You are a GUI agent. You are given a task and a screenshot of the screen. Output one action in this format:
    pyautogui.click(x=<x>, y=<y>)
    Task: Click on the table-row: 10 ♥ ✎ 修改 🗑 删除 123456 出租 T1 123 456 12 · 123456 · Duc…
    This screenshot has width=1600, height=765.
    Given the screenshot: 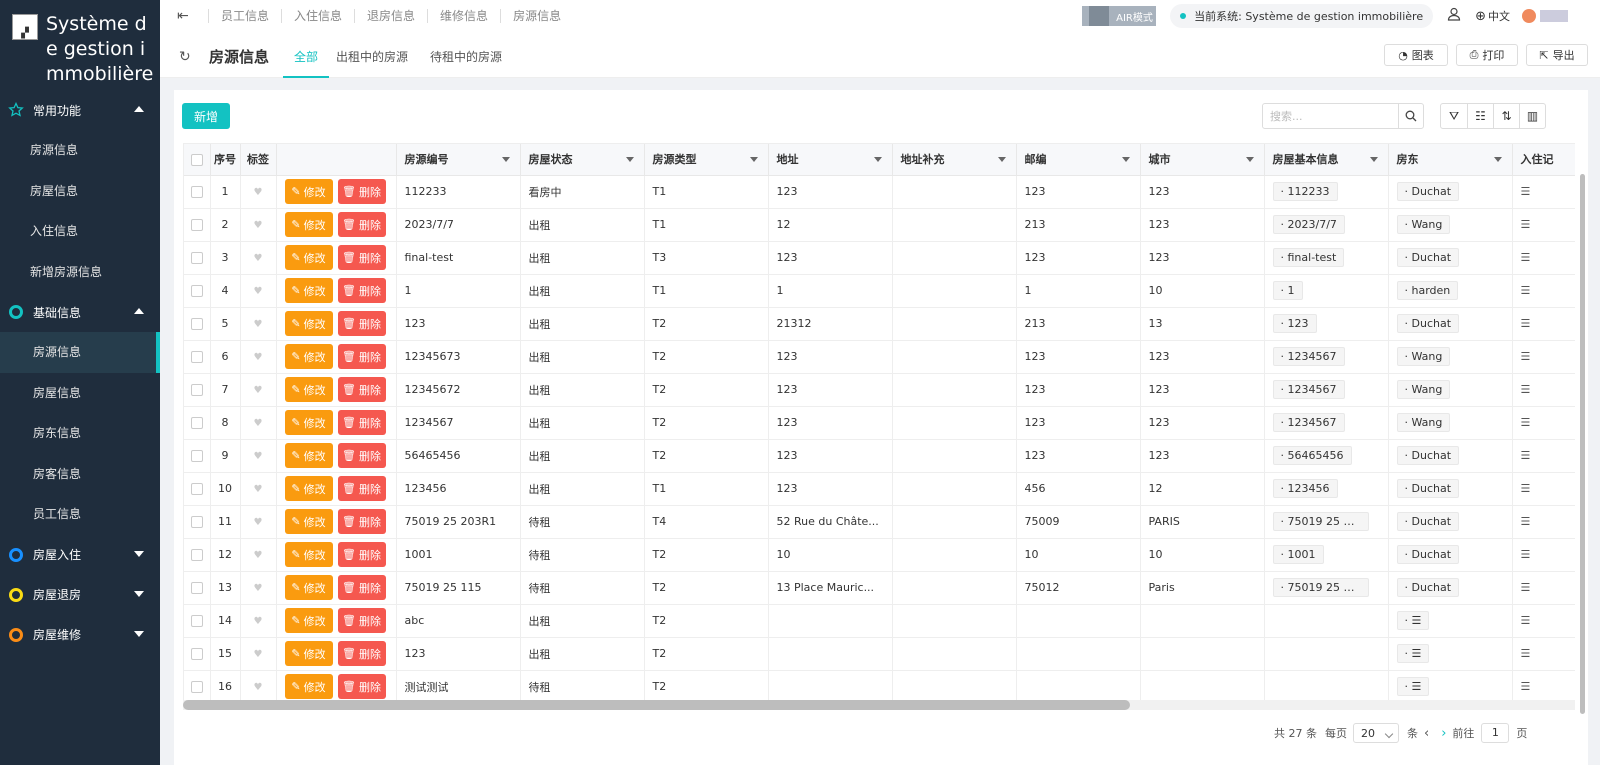 What is the action you would take?
    pyautogui.click(x=879, y=489)
    